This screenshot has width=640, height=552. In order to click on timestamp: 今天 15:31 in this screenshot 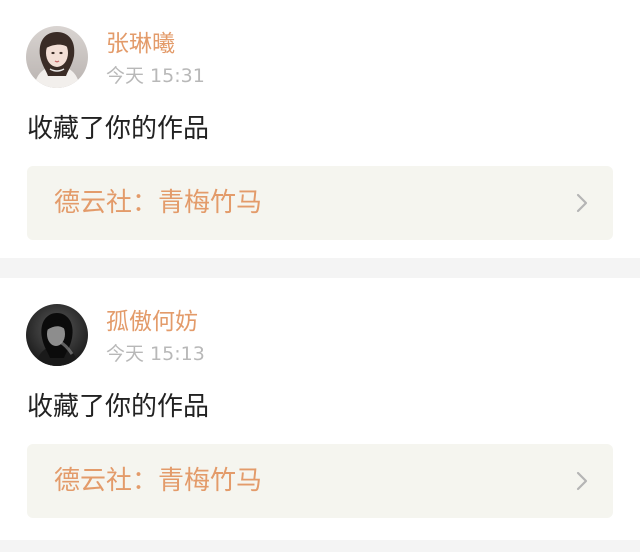, I will do `click(155, 76)`.